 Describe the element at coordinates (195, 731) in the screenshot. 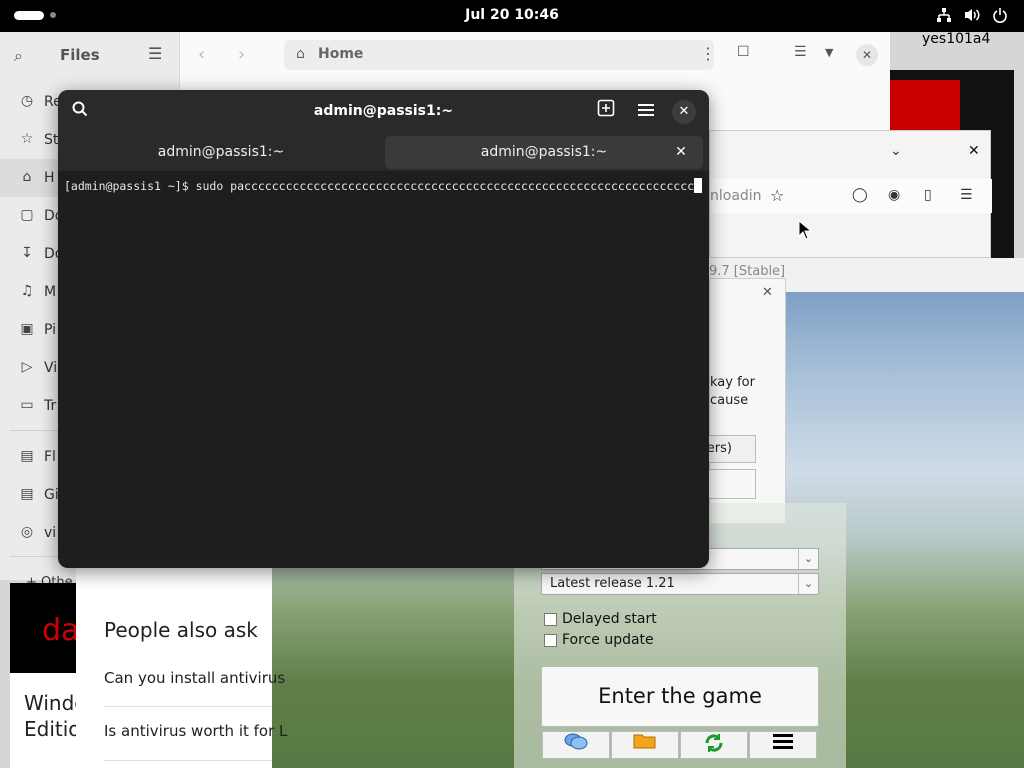

I see `question-item: Is antivirus worth it for L` at that location.